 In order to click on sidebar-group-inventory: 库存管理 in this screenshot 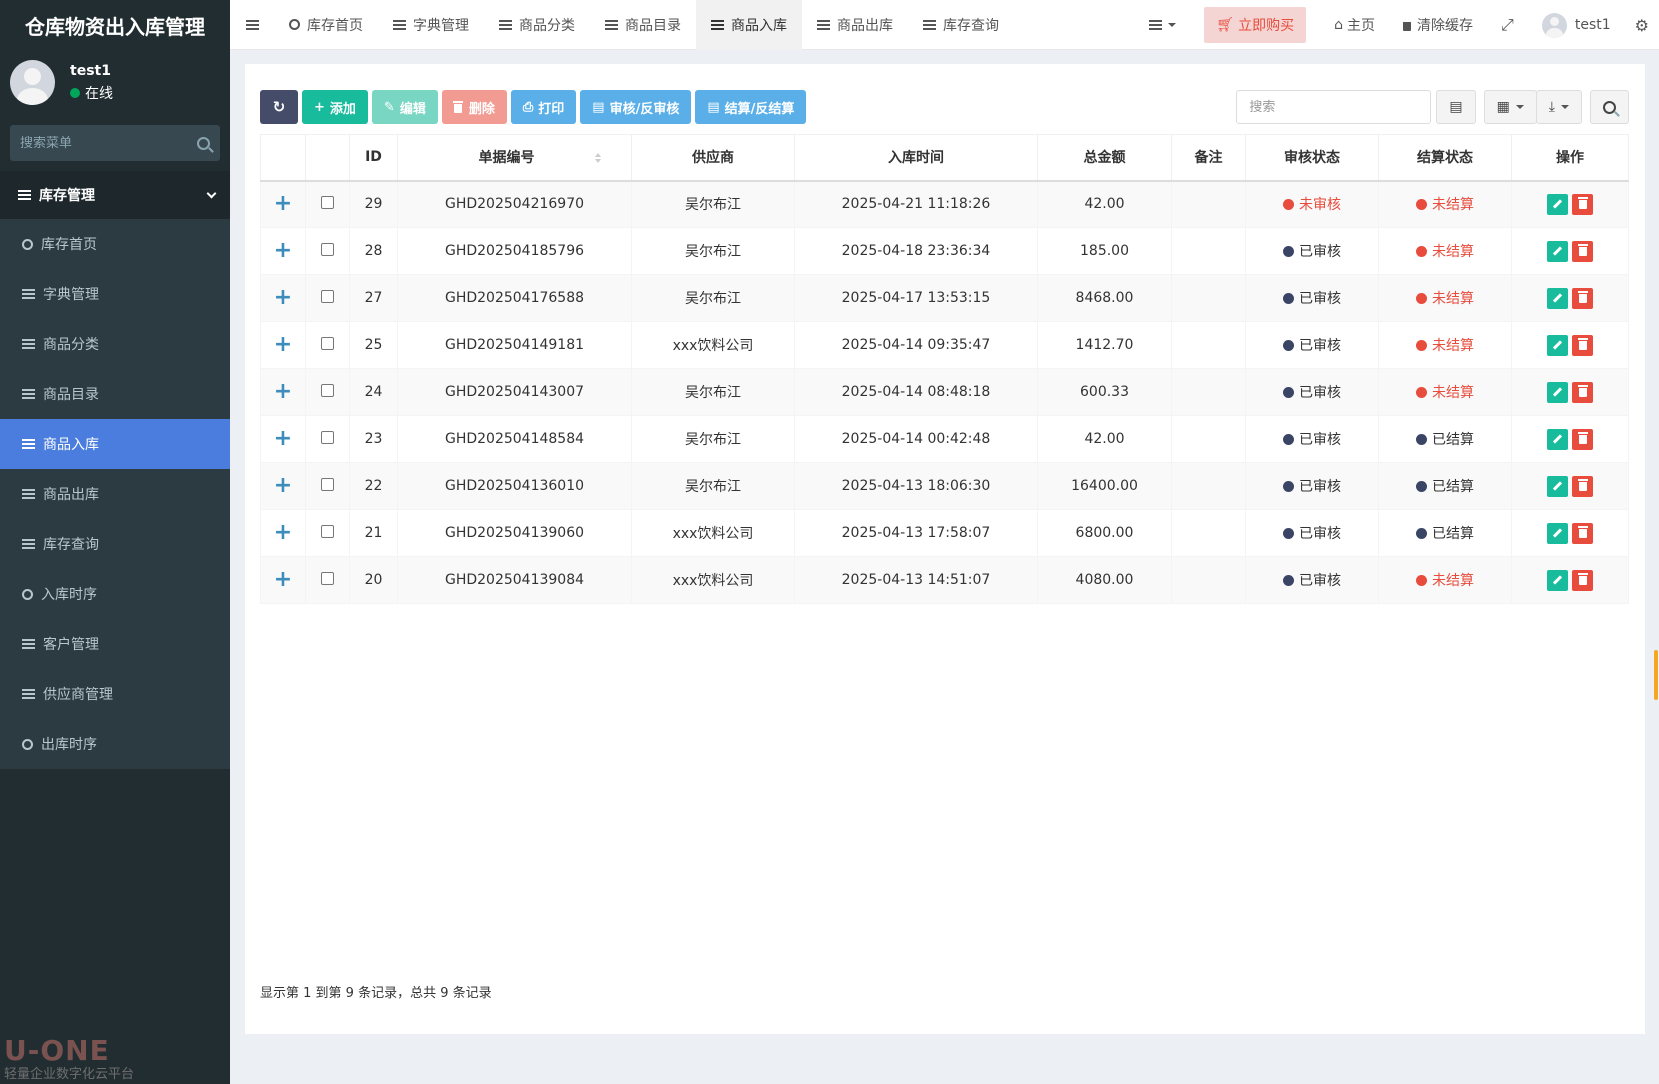, I will do `click(115, 195)`.